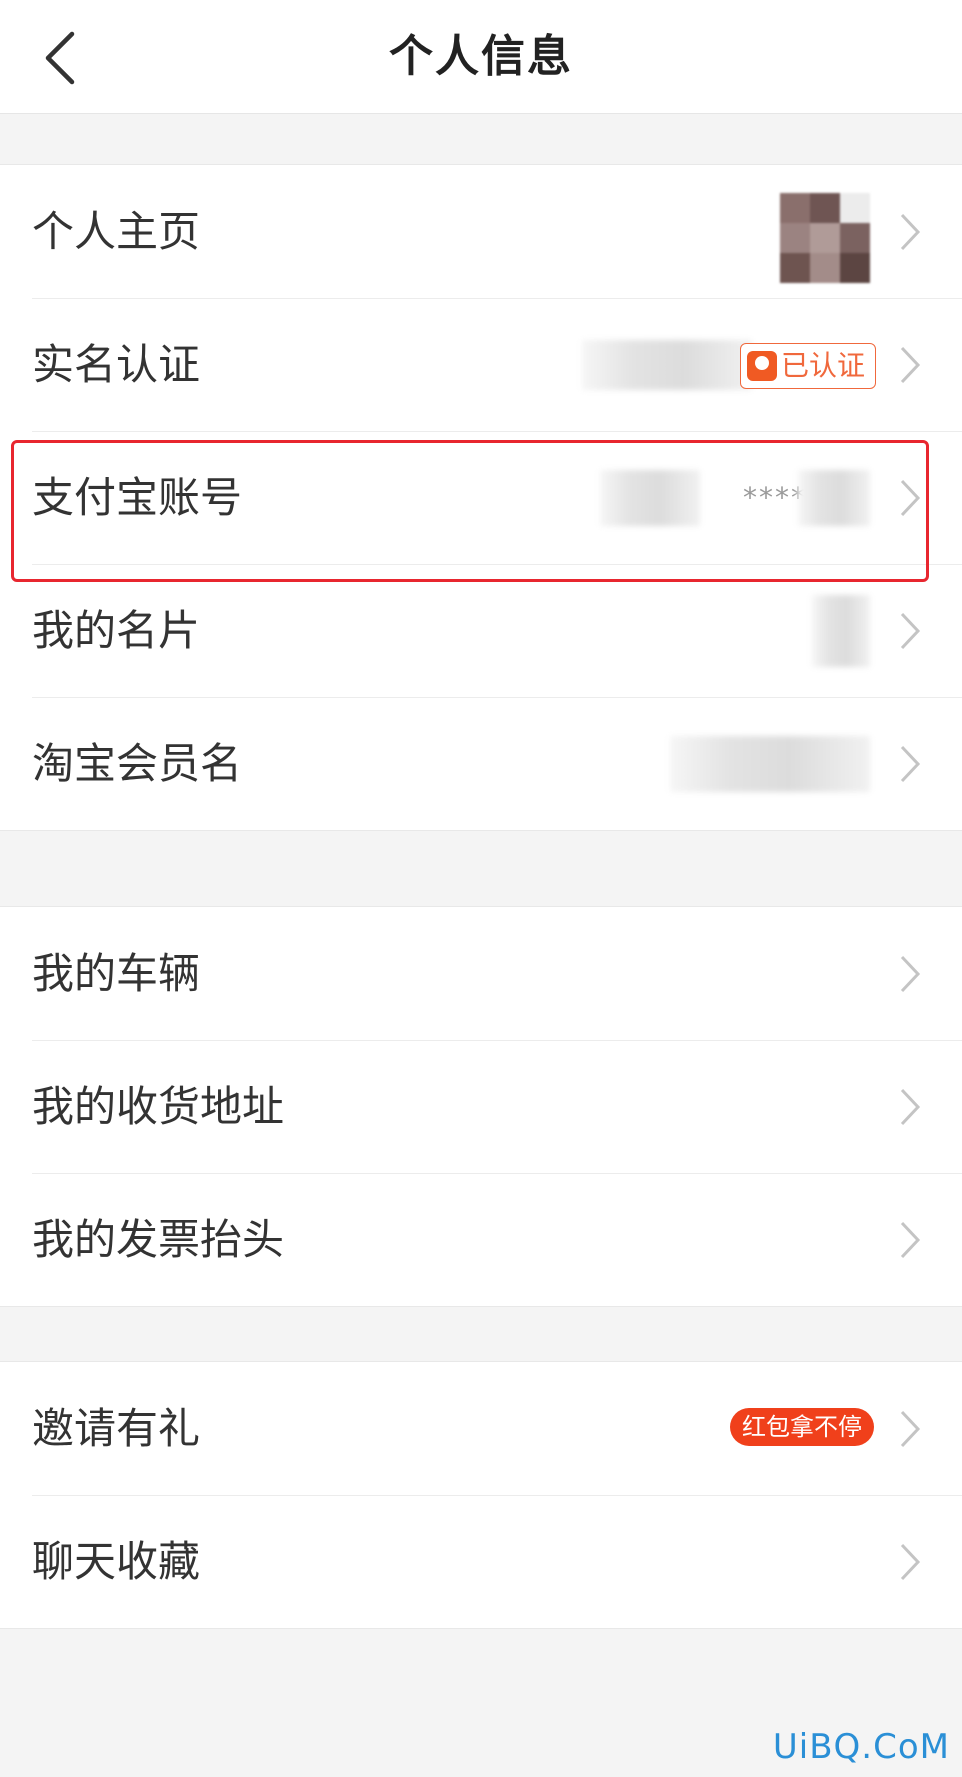 Image resolution: width=962 pixels, height=1777 pixels. I want to click on watermark: UiBQ.CoM, so click(861, 1747).